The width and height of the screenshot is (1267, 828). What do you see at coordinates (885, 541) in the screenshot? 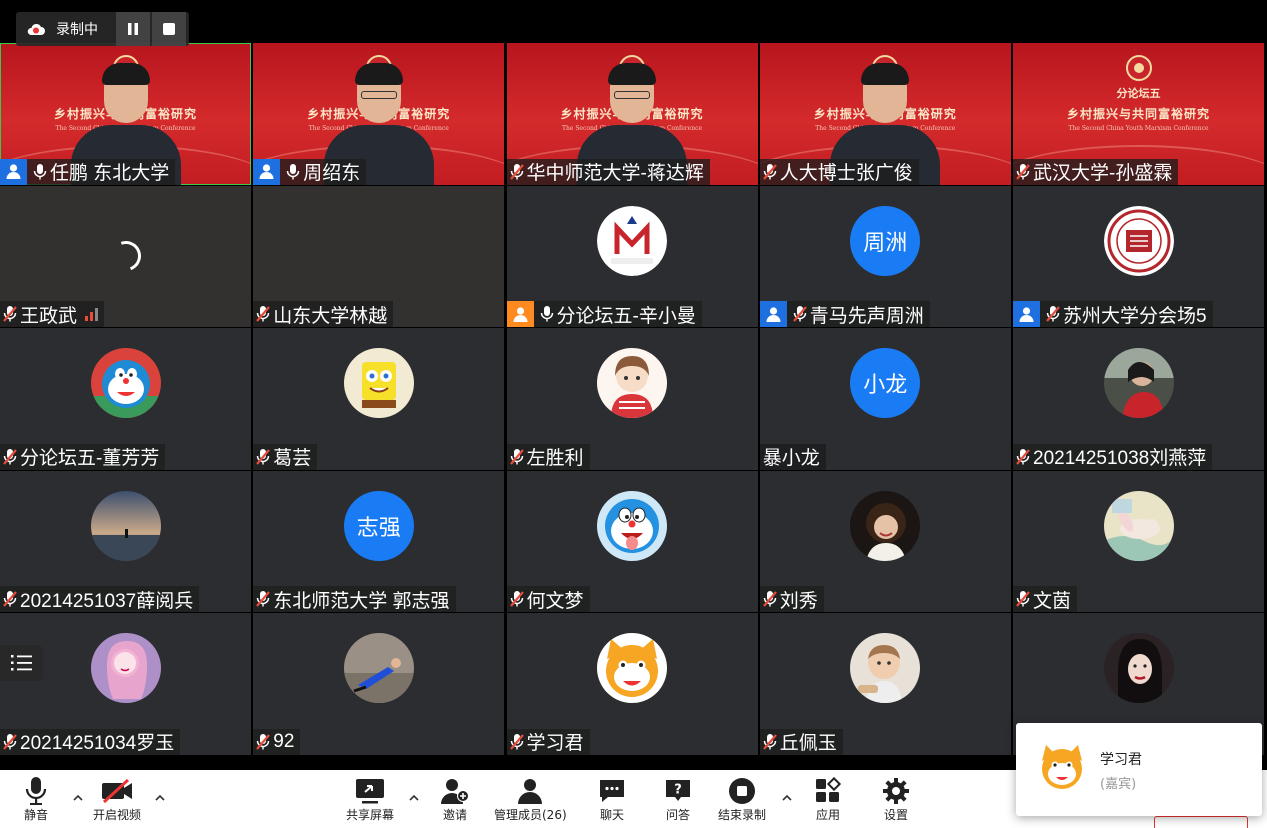
I see `participant-tile: 刘秀` at bounding box center [885, 541].